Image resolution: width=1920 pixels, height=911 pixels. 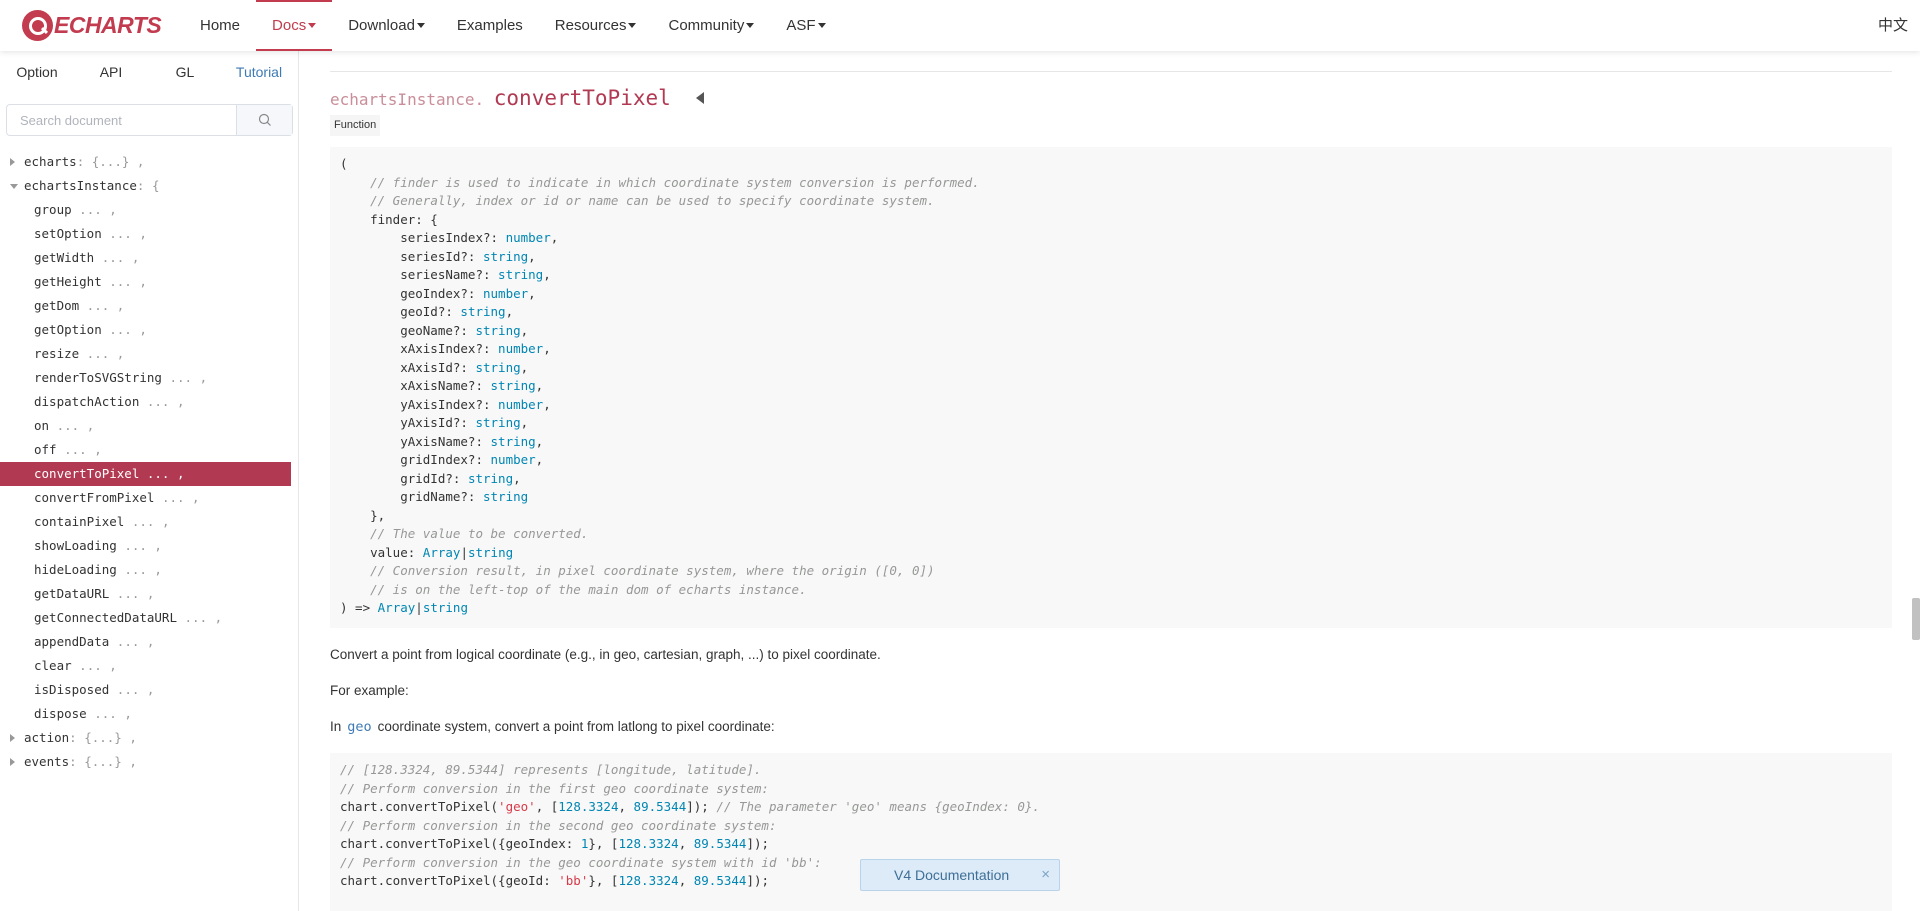 I want to click on nav-item-examples: Examples, so click(x=490, y=25).